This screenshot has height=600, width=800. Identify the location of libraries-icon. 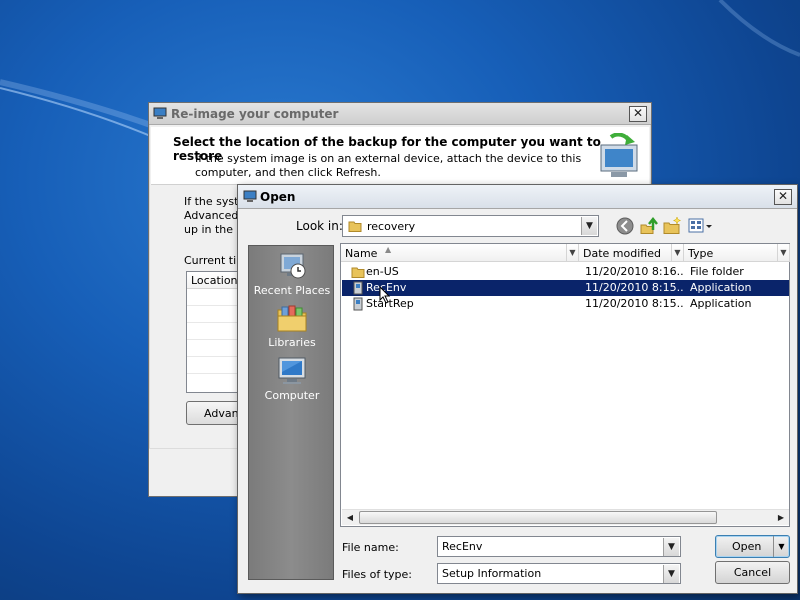
(292, 318).